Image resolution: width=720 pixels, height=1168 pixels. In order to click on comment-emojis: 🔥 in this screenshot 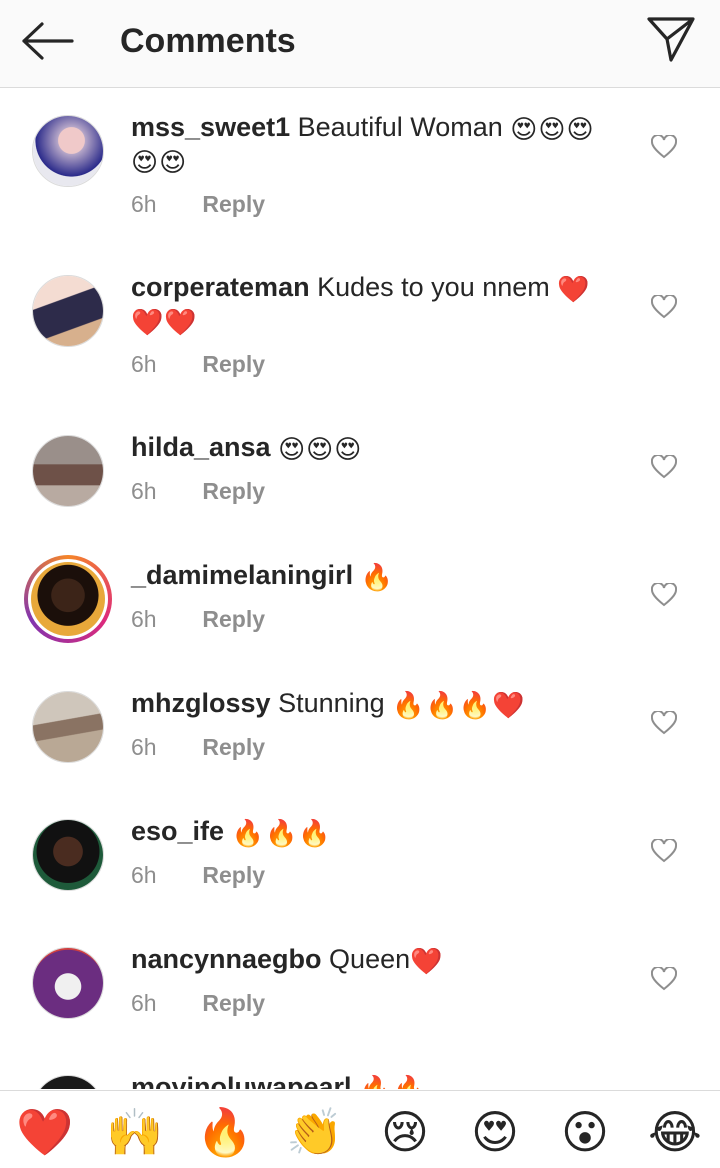, I will do `click(377, 577)`.